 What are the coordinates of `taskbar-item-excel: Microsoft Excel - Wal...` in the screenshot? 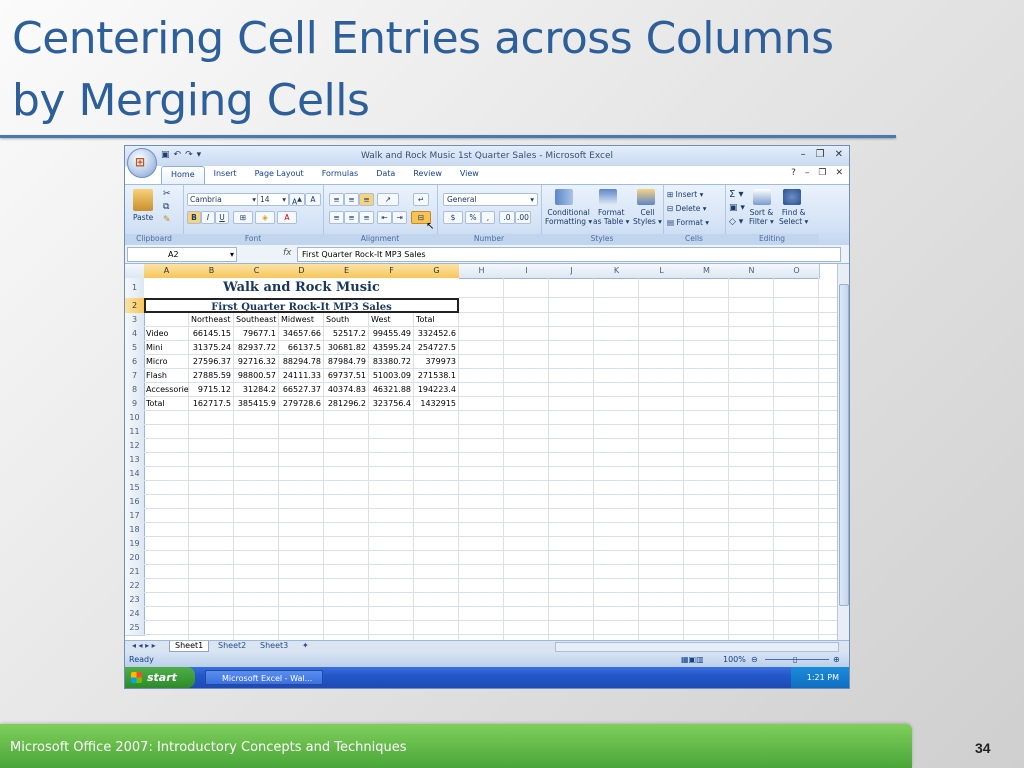 It's located at (264, 677).